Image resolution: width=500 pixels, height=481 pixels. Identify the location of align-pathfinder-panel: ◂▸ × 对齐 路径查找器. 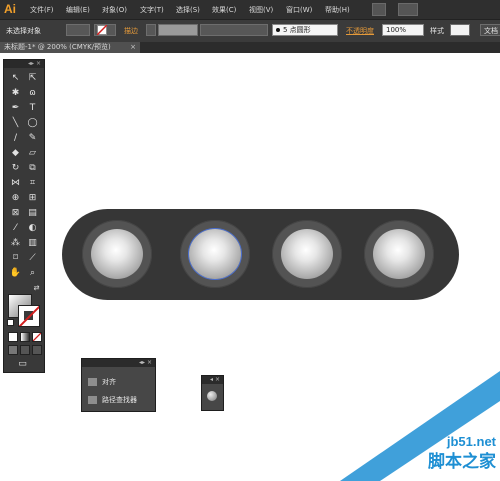
(118, 385).